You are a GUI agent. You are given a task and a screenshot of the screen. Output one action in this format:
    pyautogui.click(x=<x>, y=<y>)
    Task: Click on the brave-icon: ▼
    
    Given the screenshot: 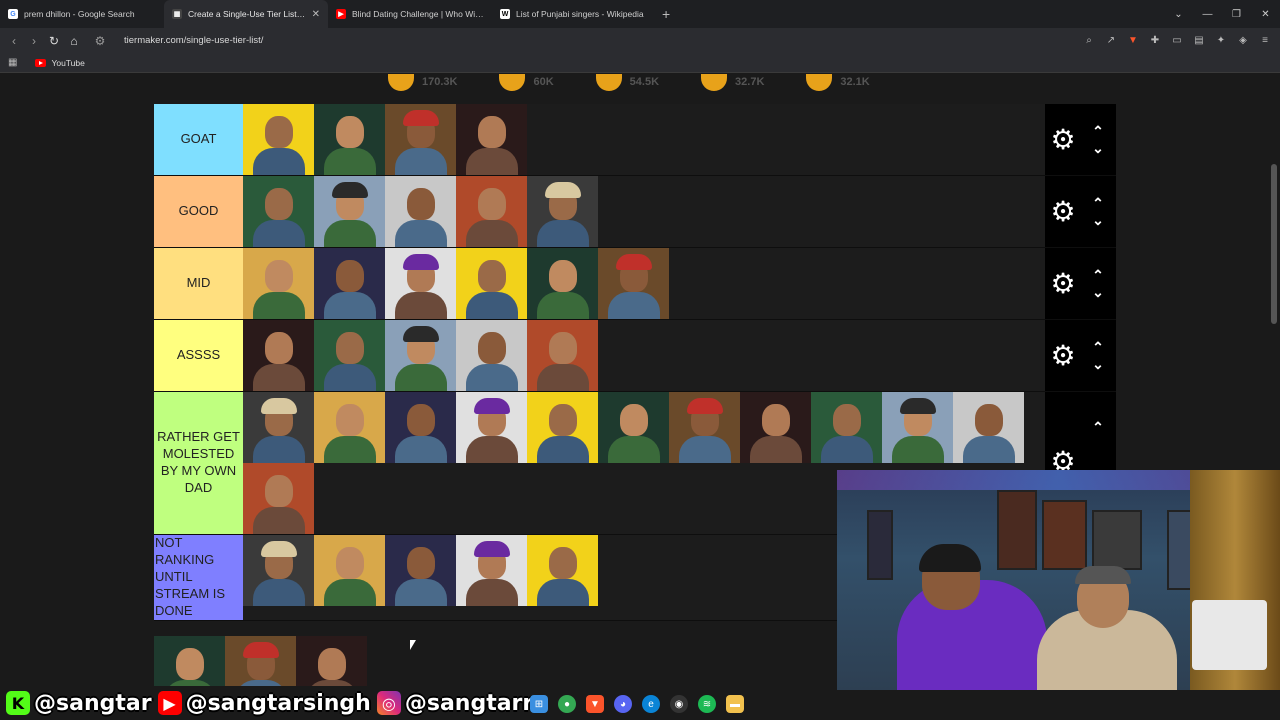 What is the action you would take?
    pyautogui.click(x=595, y=704)
    